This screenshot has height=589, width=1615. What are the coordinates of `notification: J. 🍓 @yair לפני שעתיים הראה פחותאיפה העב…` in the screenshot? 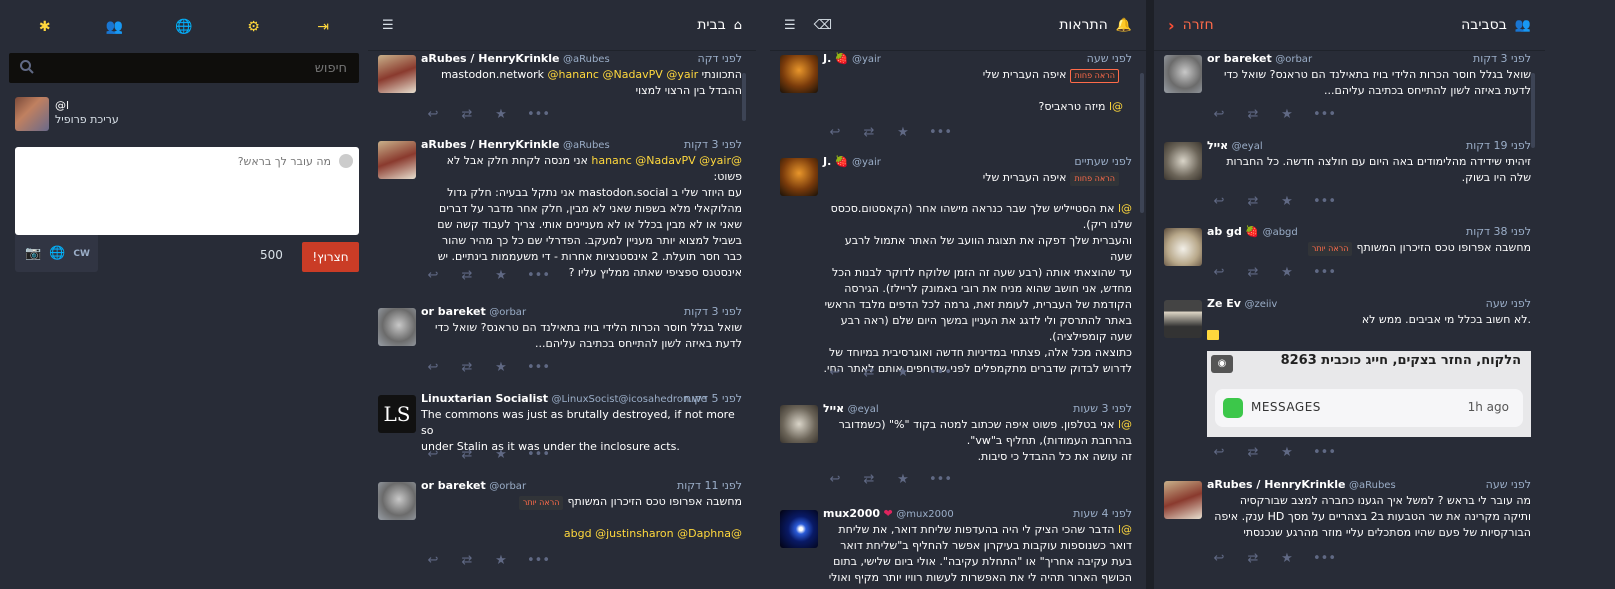 It's located at (958, 274).